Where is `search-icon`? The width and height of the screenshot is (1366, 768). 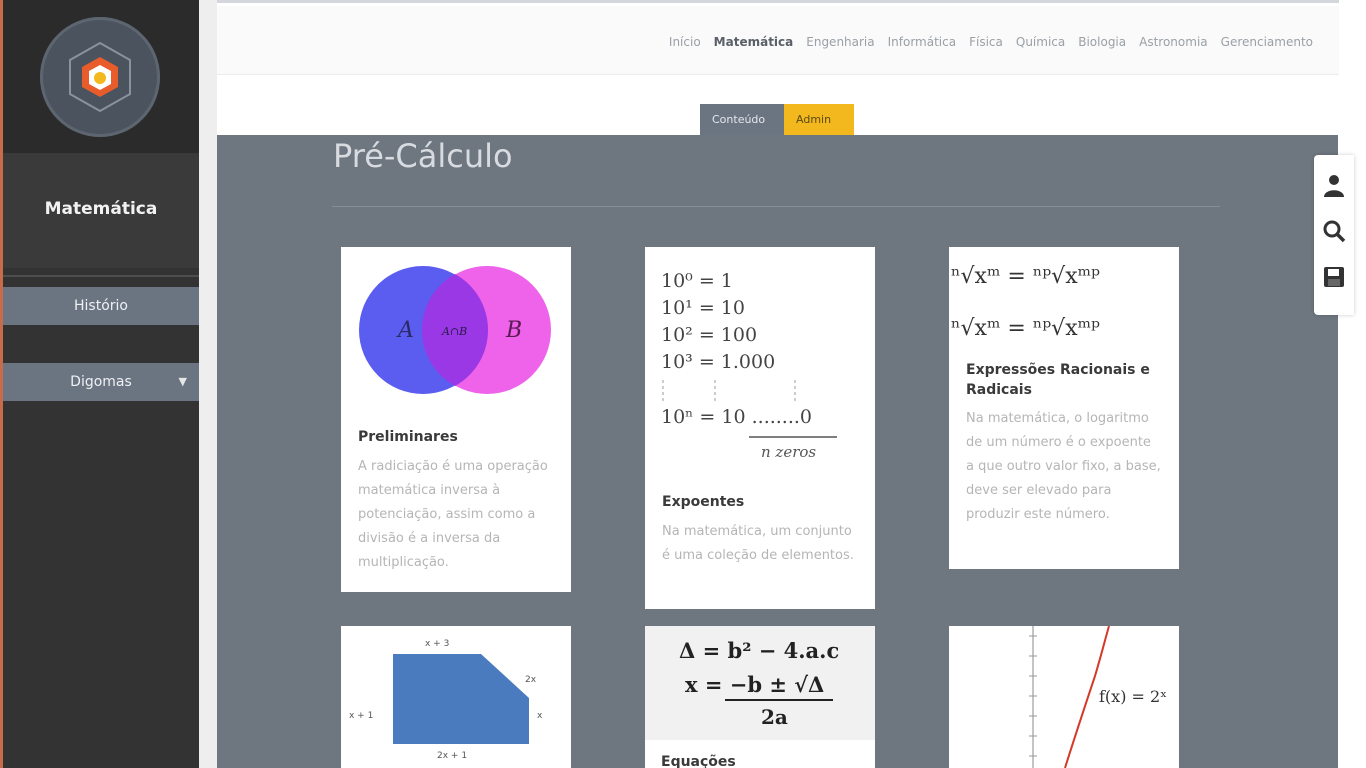 search-icon is located at coordinates (1334, 231).